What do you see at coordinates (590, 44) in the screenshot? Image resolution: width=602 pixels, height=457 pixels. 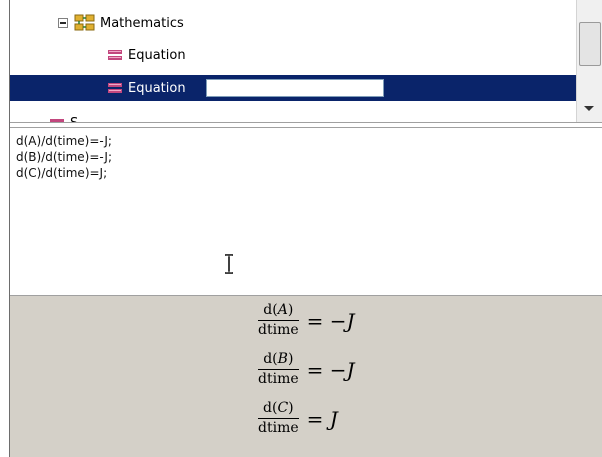 I see `scrollbar-thumb` at bounding box center [590, 44].